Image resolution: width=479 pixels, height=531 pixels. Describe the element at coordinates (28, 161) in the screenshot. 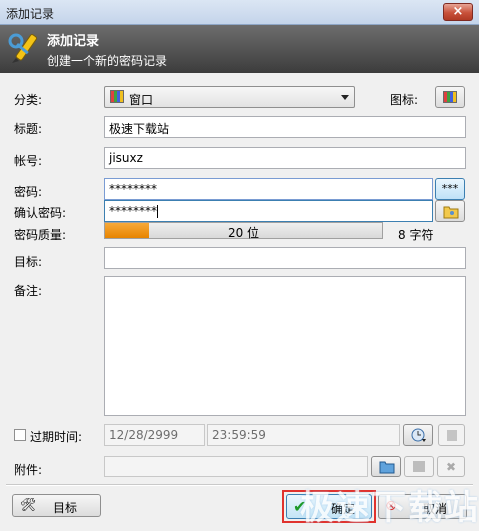

I see `user-label: 帐号:` at that location.